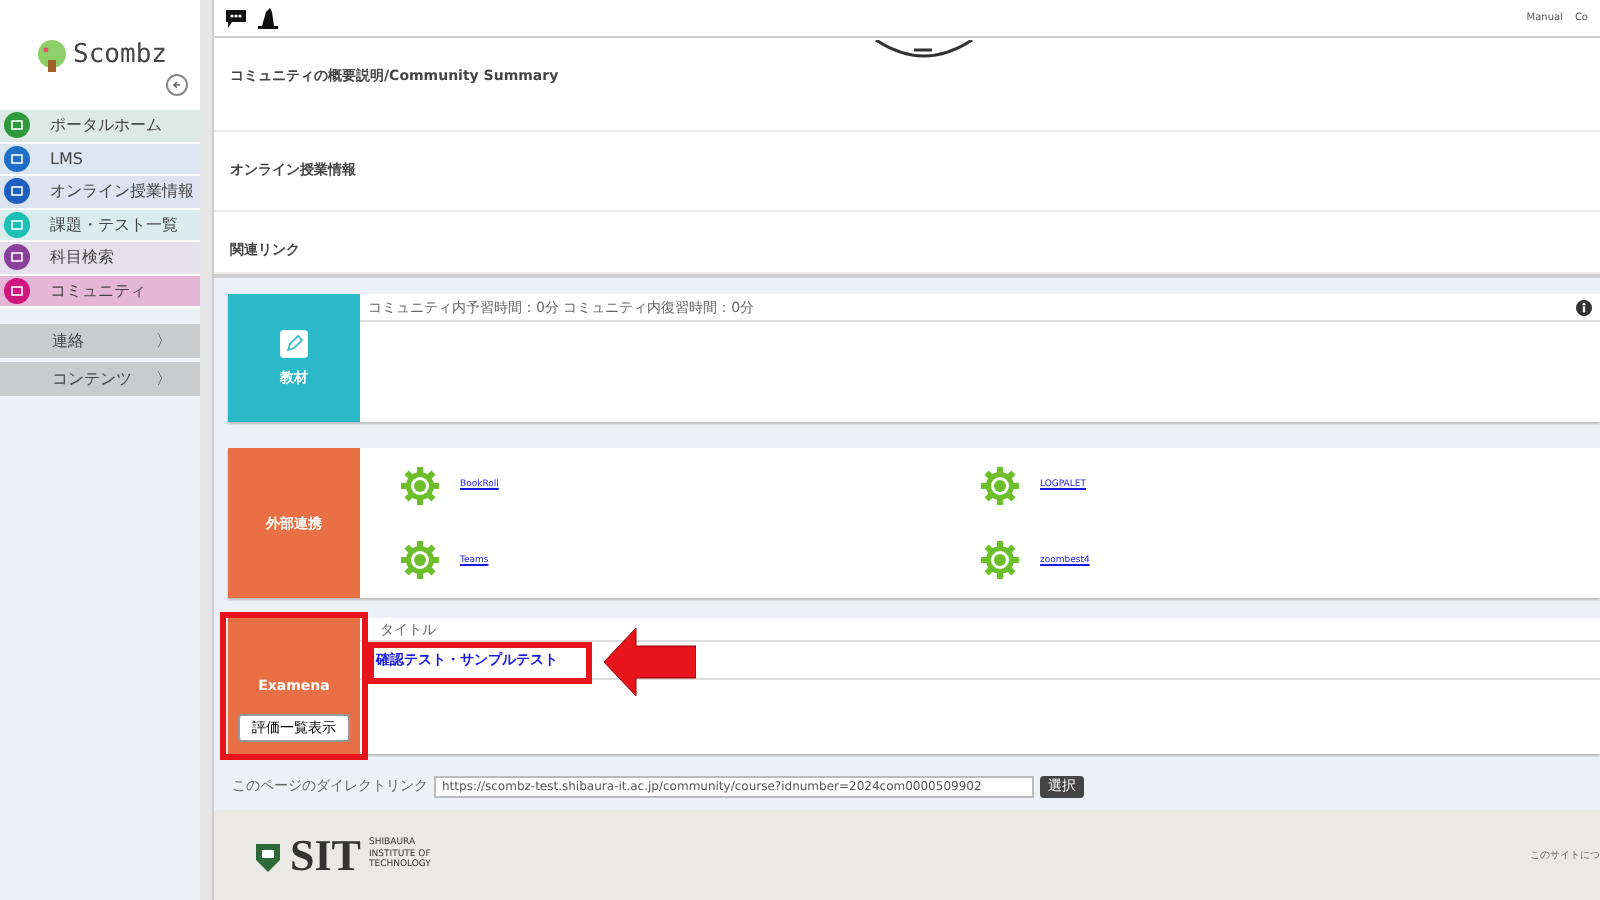 This screenshot has width=1600, height=900. I want to click on edit-icon, so click(294, 343).